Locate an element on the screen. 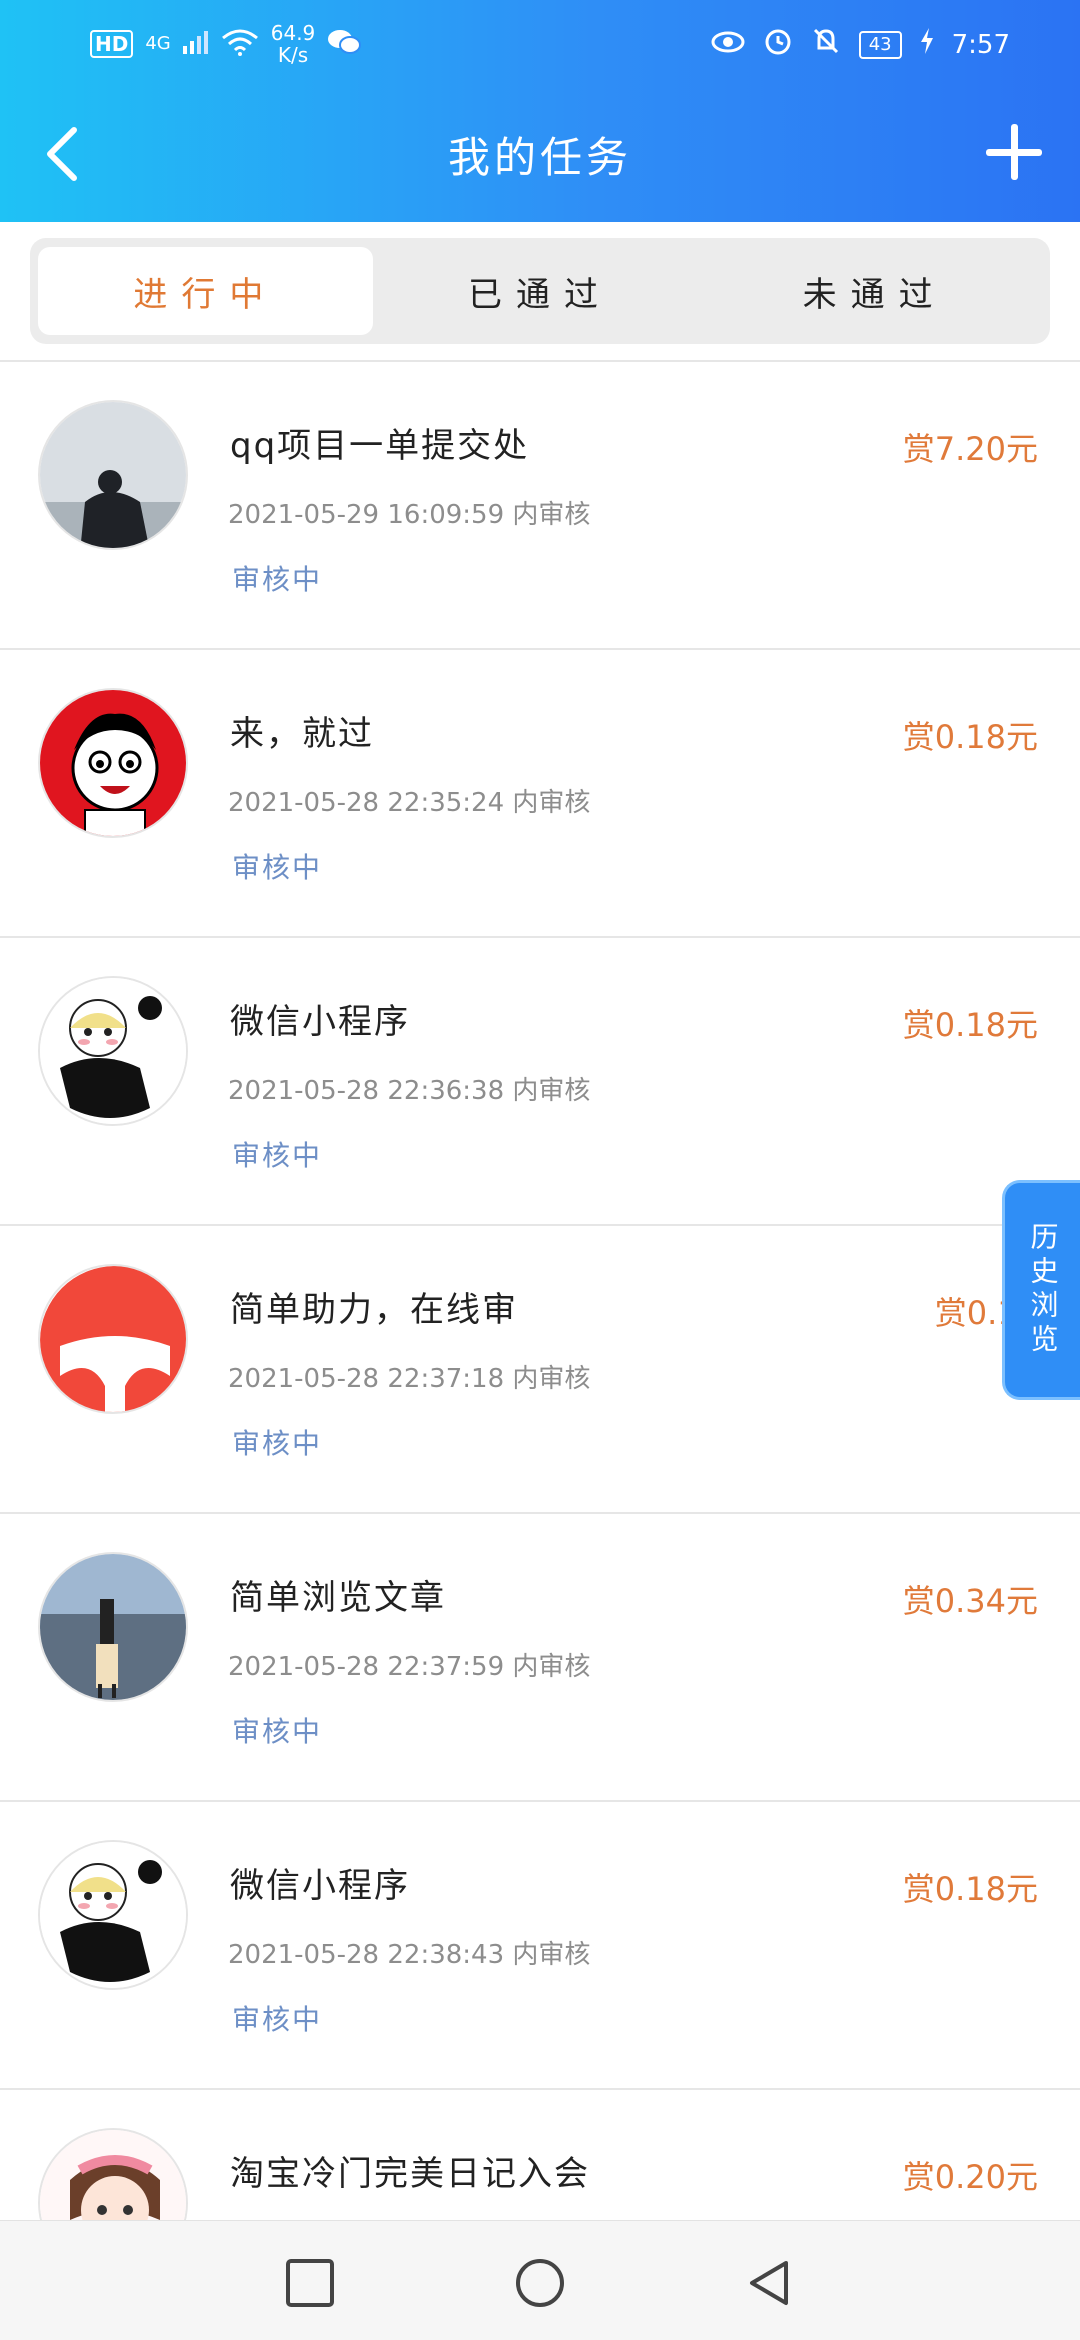  recent-apps-button is located at coordinates (310, 2283).